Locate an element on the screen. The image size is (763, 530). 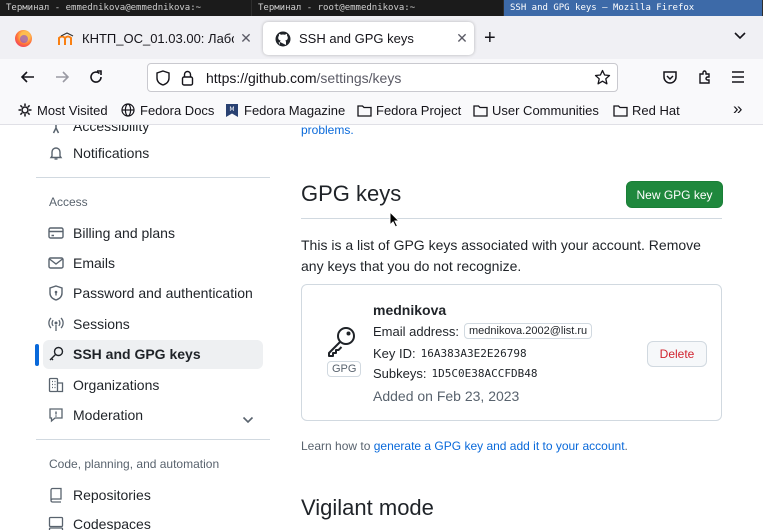
subkeys-label: Subkeys: is located at coordinates (400, 373).